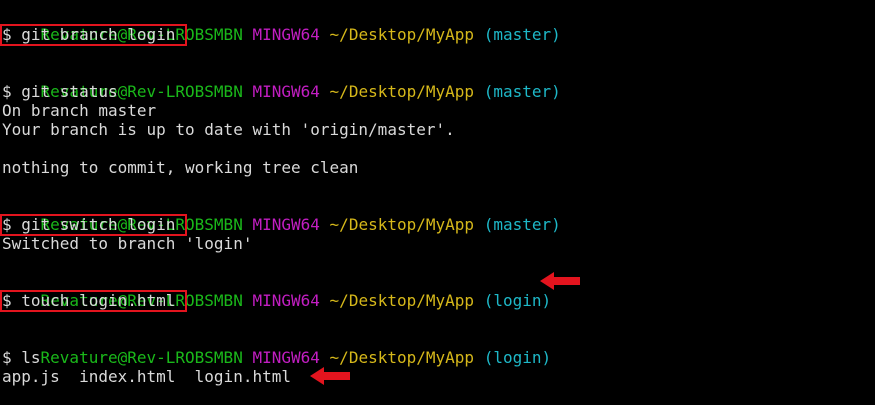  I want to click on output-line: app.js index.html login.html, so click(146, 376).